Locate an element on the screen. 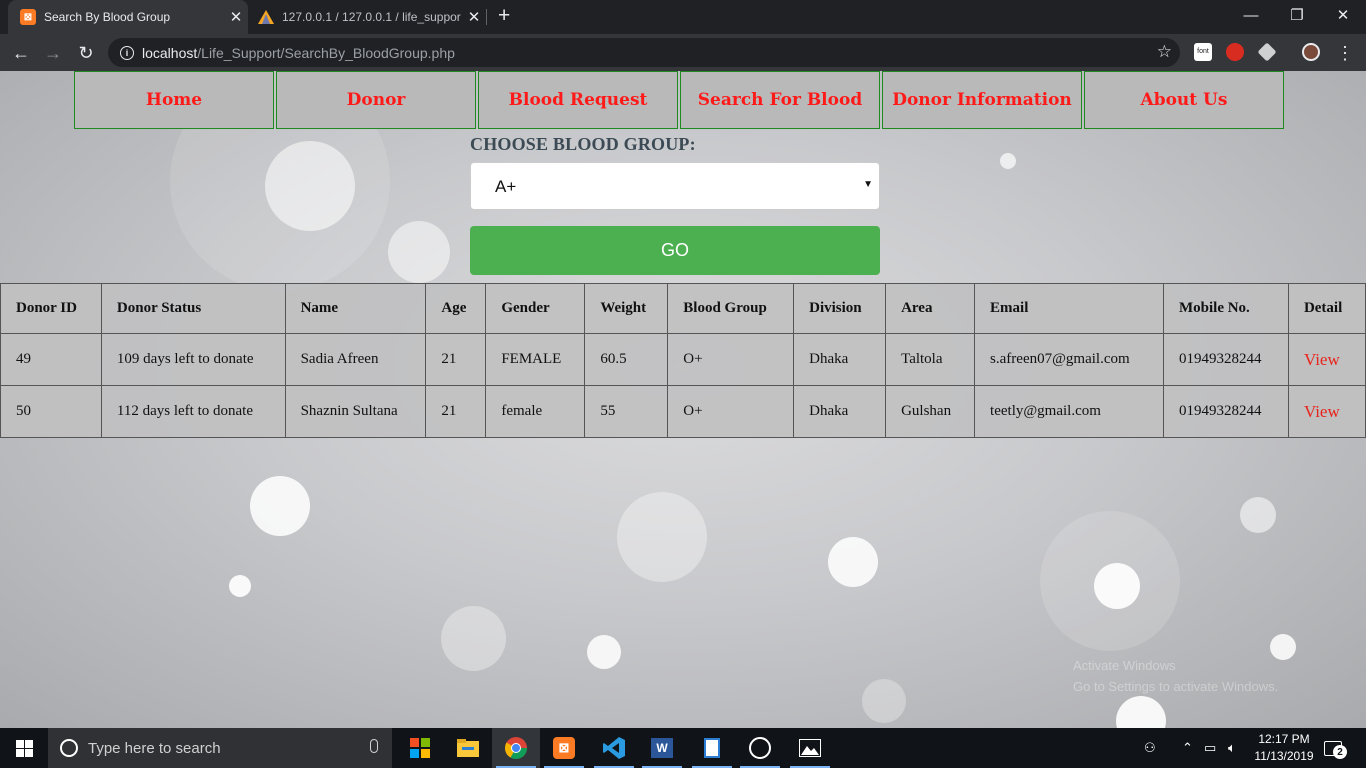 The width and height of the screenshot is (1366, 768). new-tab-icon: + is located at coordinates (504, 16).